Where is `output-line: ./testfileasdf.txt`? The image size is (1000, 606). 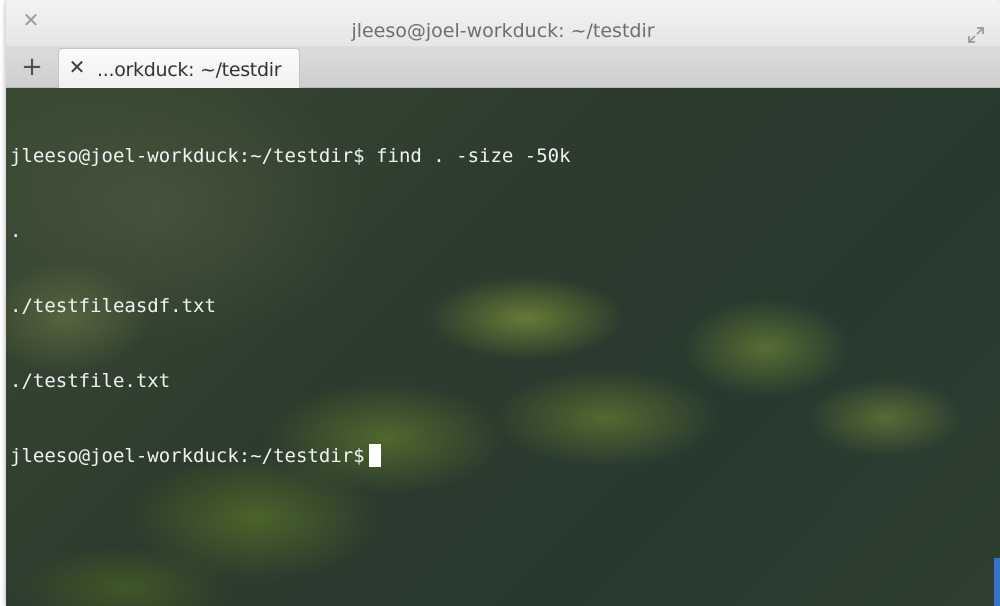
output-line: ./testfileasdf.txt is located at coordinates (113, 306).